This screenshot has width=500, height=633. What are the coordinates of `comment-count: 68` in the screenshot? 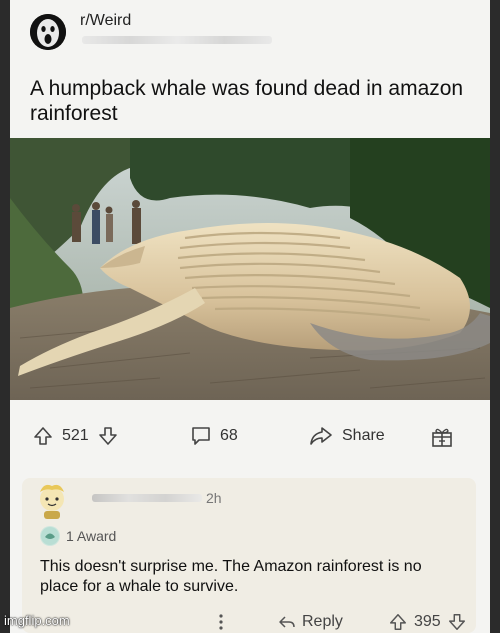 It's located at (229, 435).